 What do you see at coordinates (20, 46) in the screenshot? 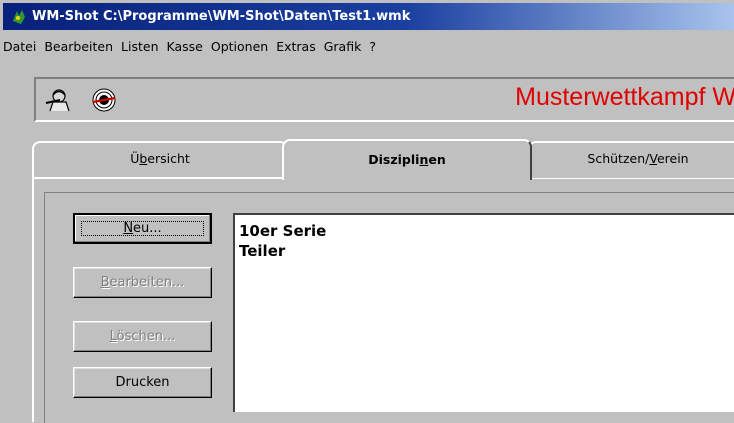
I see `menu-datei: Datei` at bounding box center [20, 46].